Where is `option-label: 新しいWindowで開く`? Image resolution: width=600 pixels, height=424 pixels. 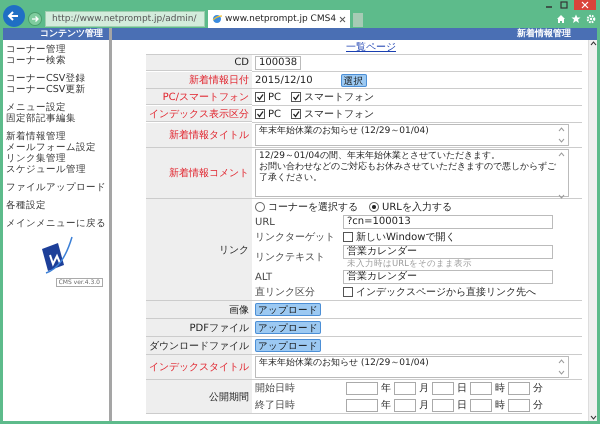 option-label: 新しいWindowで開く is located at coordinates (406, 237).